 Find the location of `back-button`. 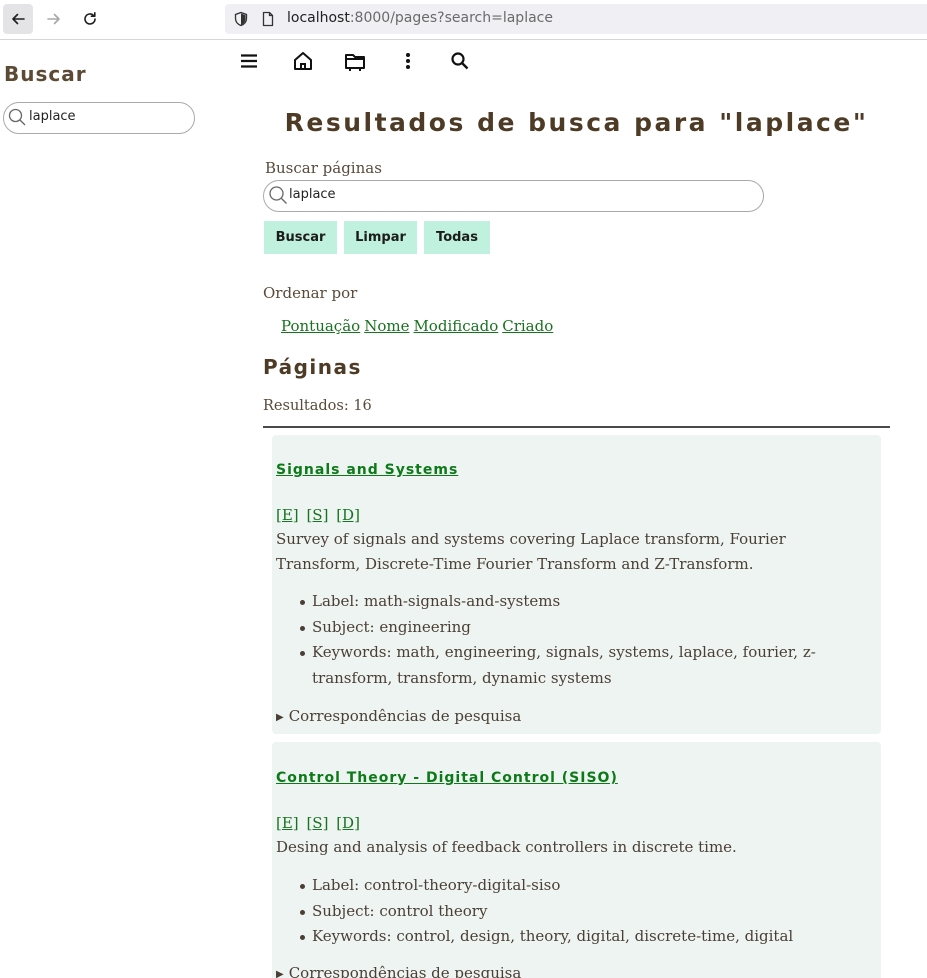

back-button is located at coordinates (18, 19).